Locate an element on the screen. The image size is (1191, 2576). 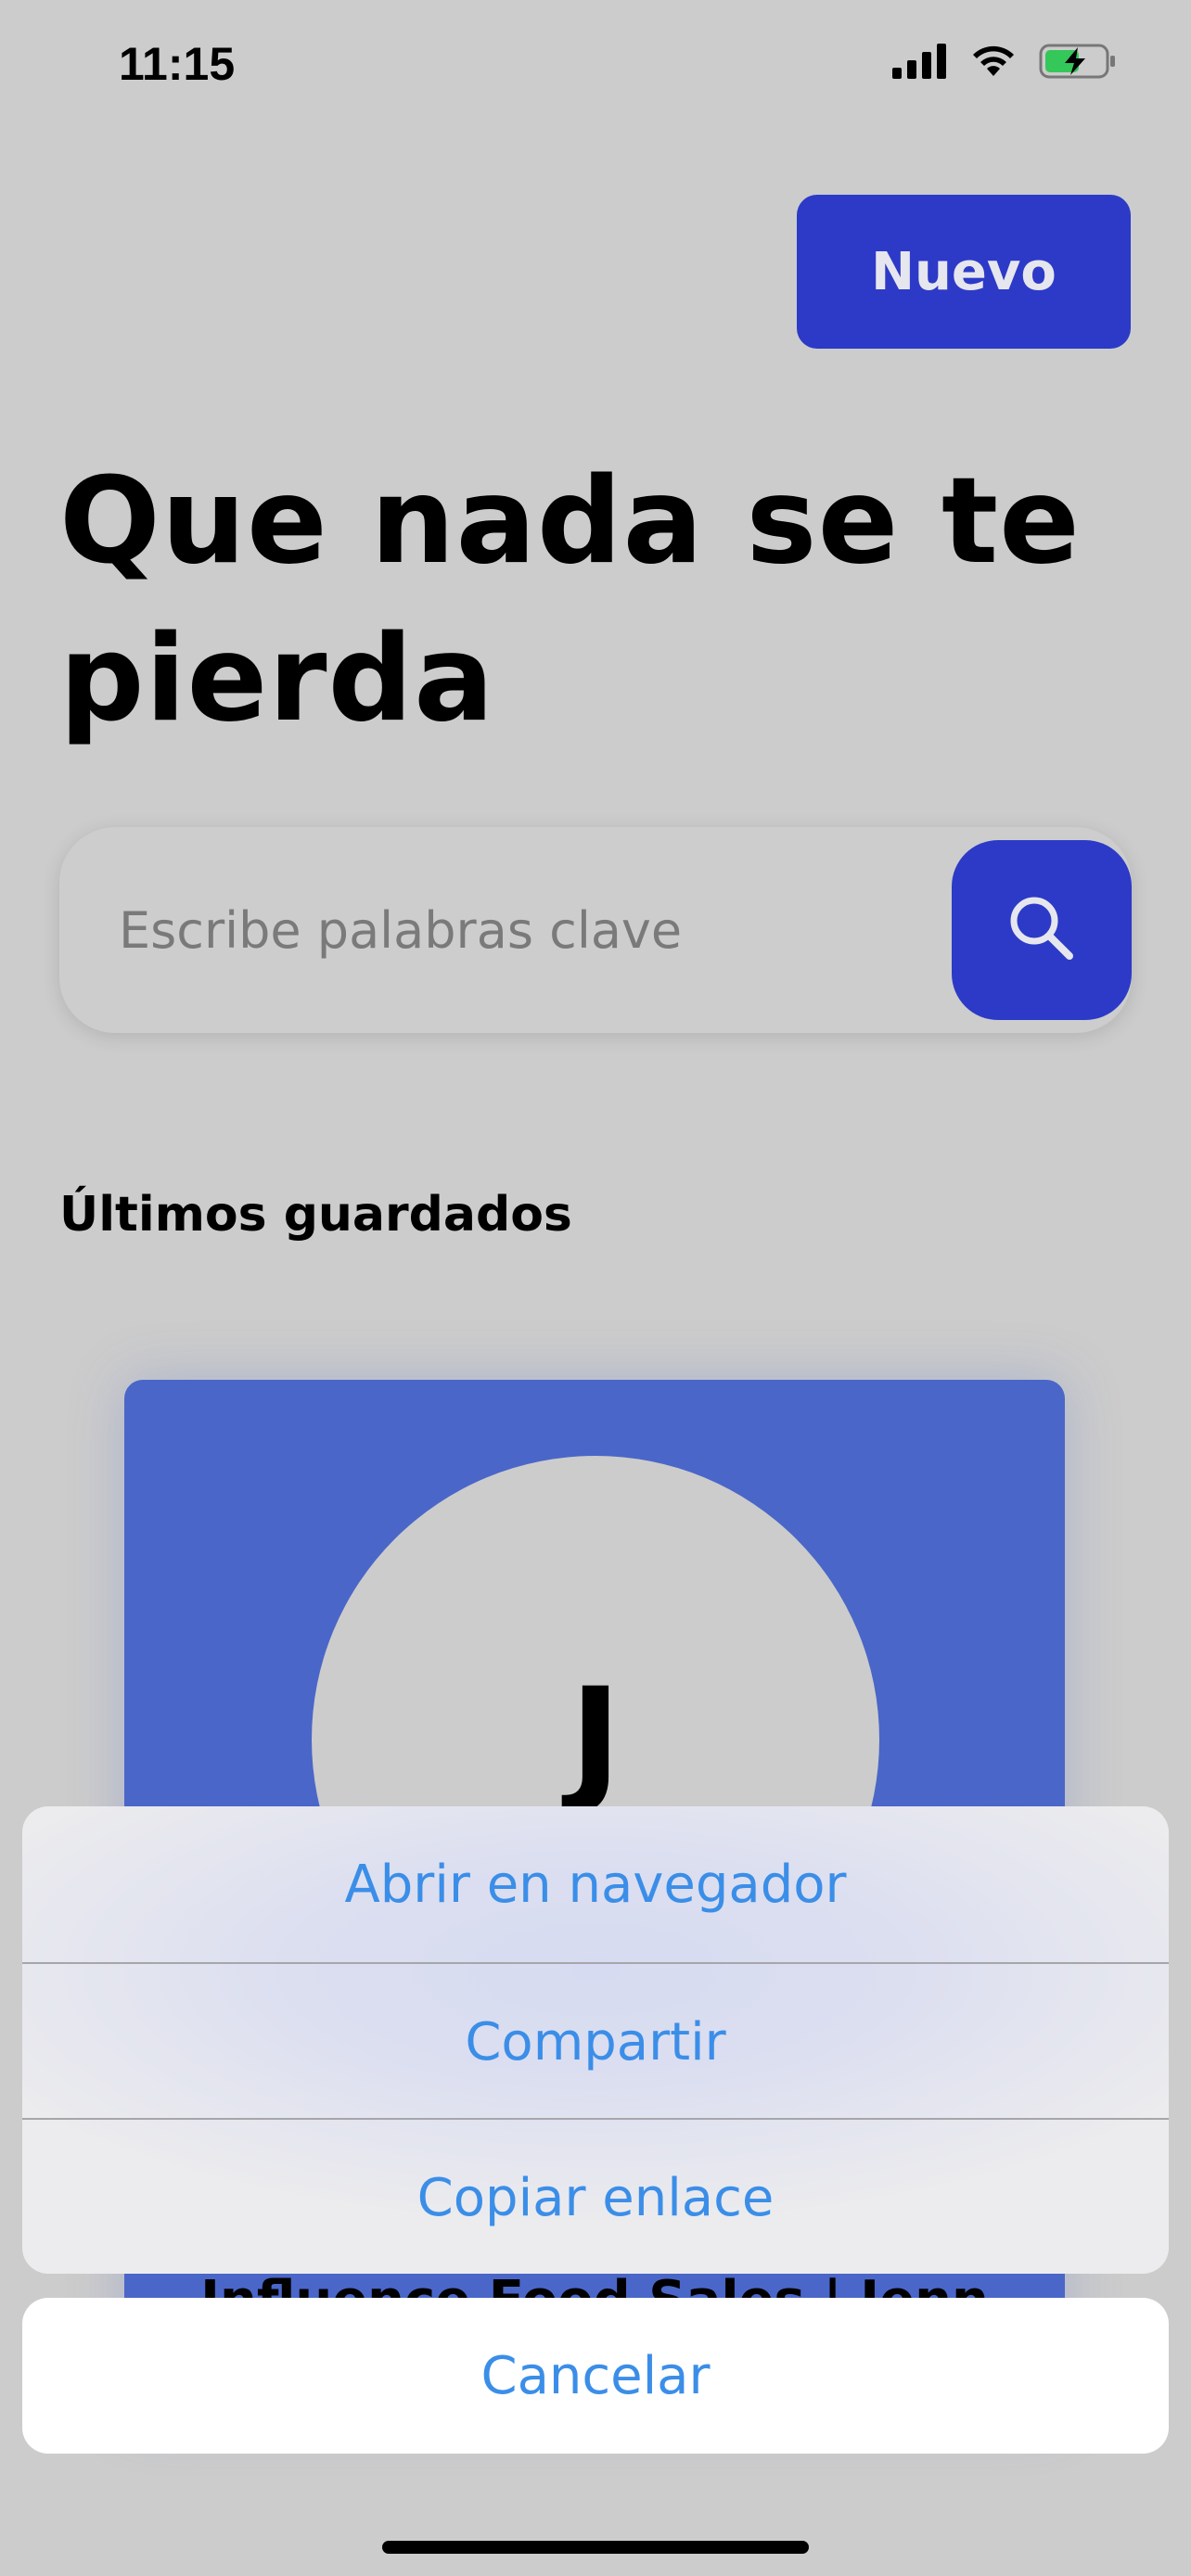
page-title: Que nada se te pierda is located at coordinates (597, 601).